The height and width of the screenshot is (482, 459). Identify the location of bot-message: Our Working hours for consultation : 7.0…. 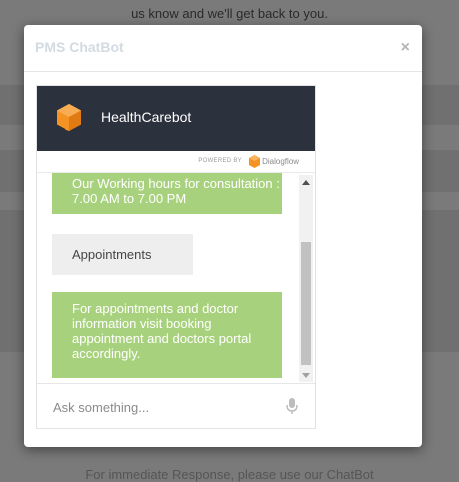
(167, 193).